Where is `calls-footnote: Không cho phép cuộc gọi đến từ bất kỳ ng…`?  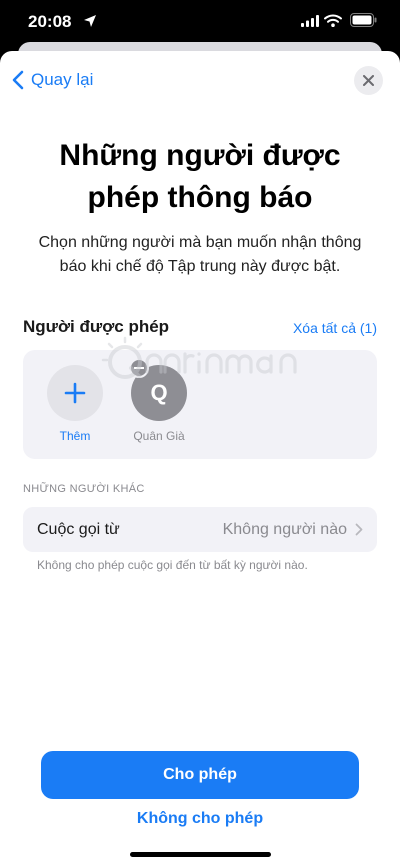
calls-footnote: Không cho phép cuộc gọi đến từ bất kỳ ng… is located at coordinates (172, 565).